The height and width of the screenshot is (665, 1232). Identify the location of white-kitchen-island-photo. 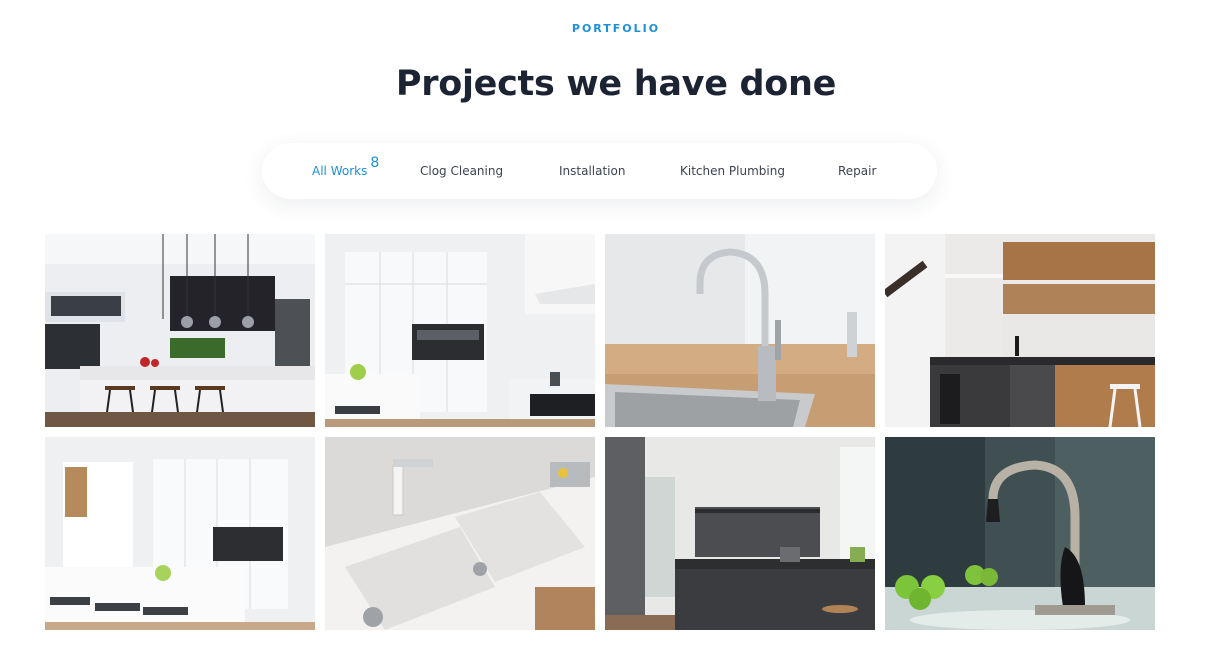
(180, 533).